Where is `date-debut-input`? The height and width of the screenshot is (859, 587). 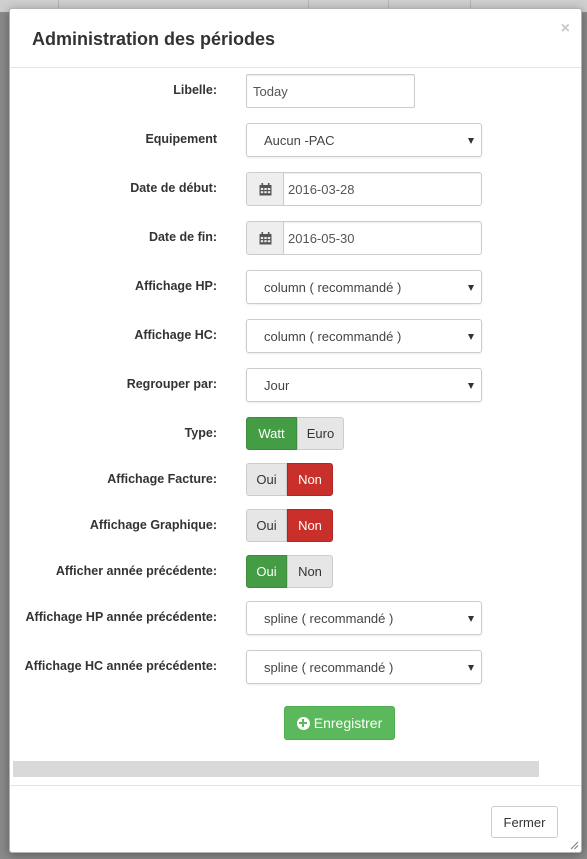
date-debut-input is located at coordinates (382, 189).